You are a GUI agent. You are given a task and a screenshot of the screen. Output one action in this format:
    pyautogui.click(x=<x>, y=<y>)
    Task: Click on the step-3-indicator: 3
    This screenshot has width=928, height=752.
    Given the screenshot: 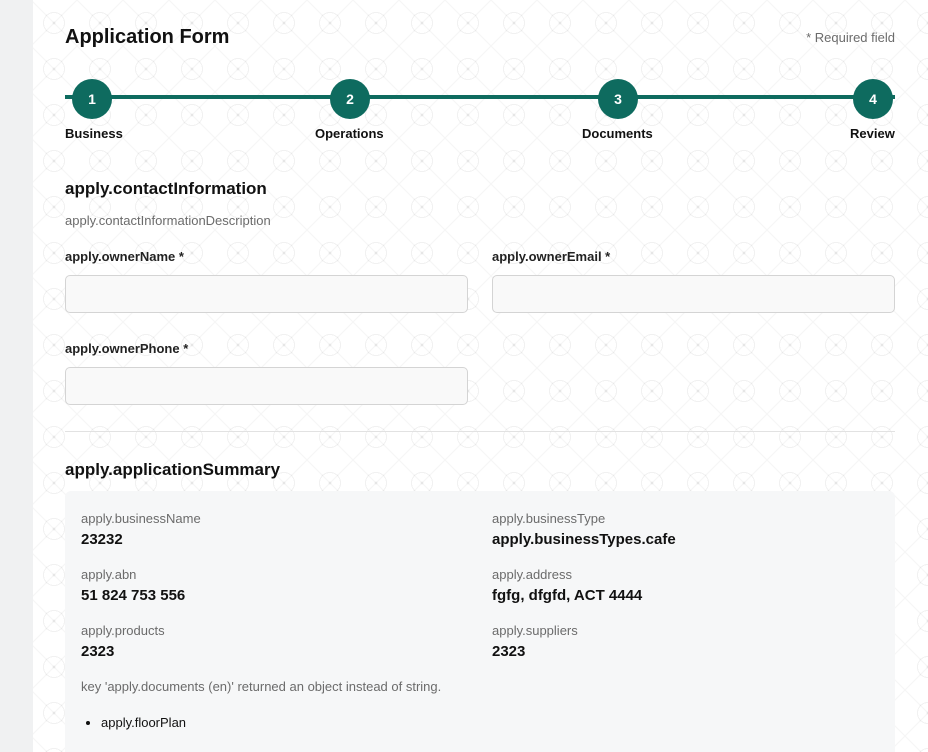 What is the action you would take?
    pyautogui.click(x=618, y=99)
    